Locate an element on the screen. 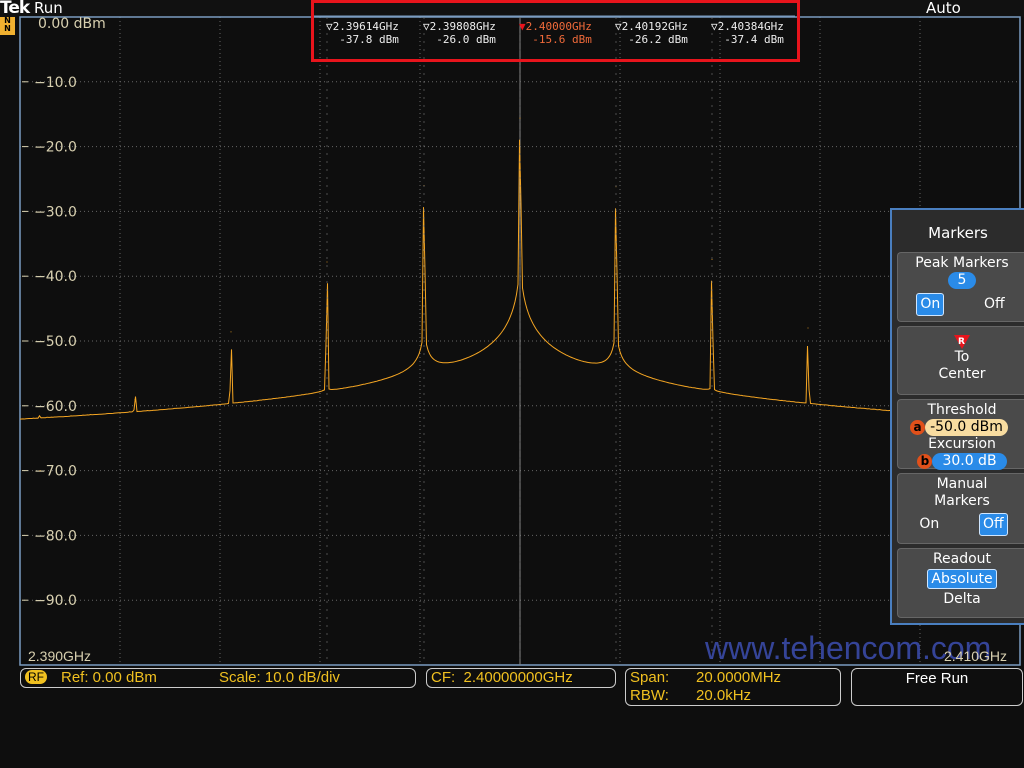 This screenshot has height=768, width=1024. peak-marker-readout: ▼2.40000GHz -15.6 dBm is located at coordinates (555, 33).